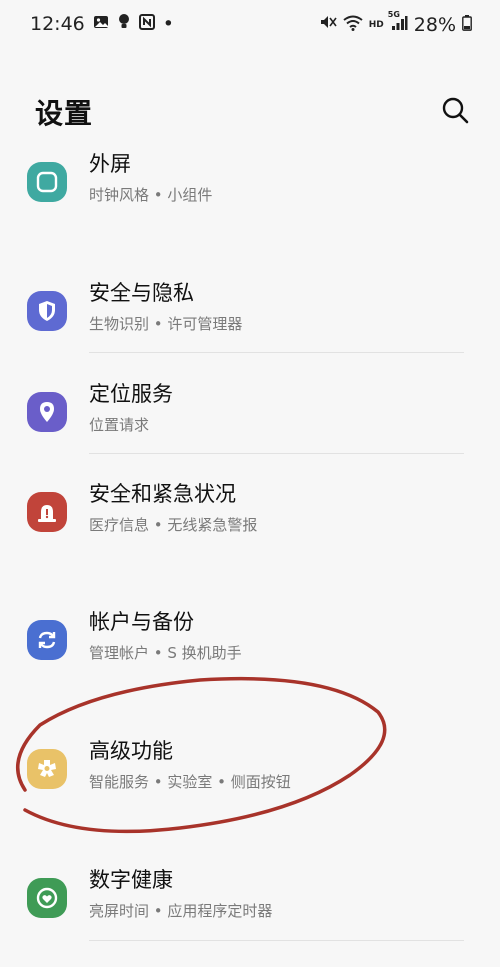 The image size is (500, 967). What do you see at coordinates (250, 418) in the screenshot?
I see `settings-item-location: 定位服务 位置请求` at bounding box center [250, 418].